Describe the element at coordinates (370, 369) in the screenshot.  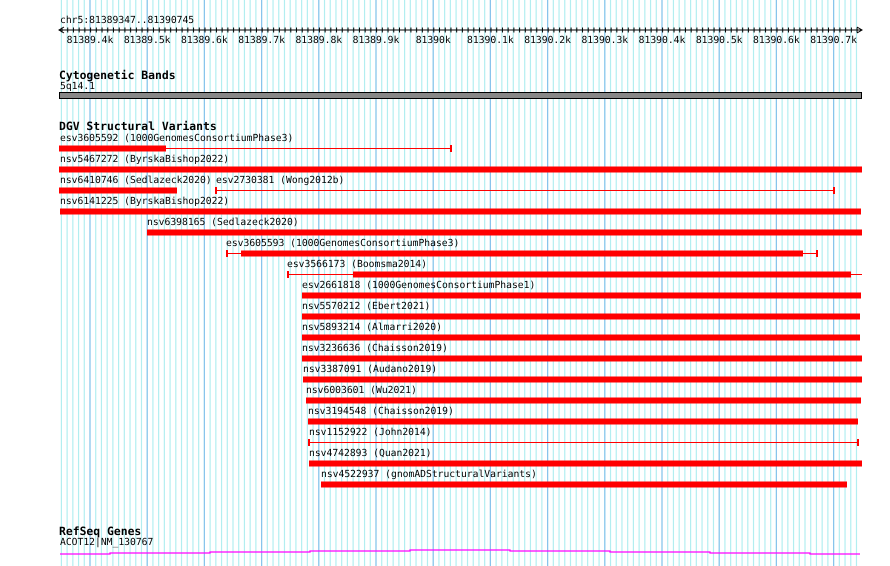
I see `variant-label: nsv3387091 (Audano2019)` at that location.